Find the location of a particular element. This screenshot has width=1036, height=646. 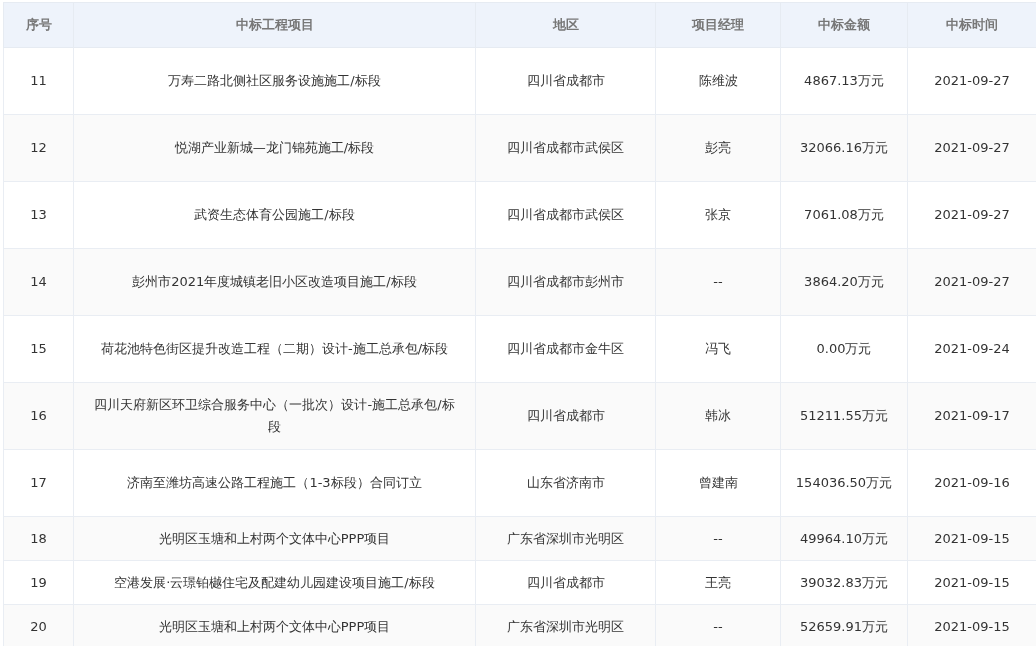

table-cell: 19 is located at coordinates (38, 582).